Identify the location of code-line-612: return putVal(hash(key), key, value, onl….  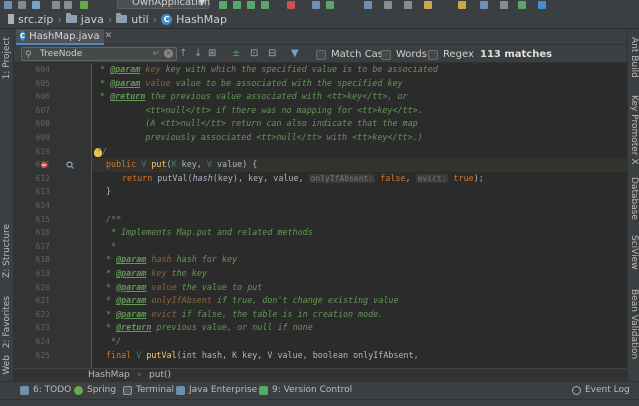
(303, 179).